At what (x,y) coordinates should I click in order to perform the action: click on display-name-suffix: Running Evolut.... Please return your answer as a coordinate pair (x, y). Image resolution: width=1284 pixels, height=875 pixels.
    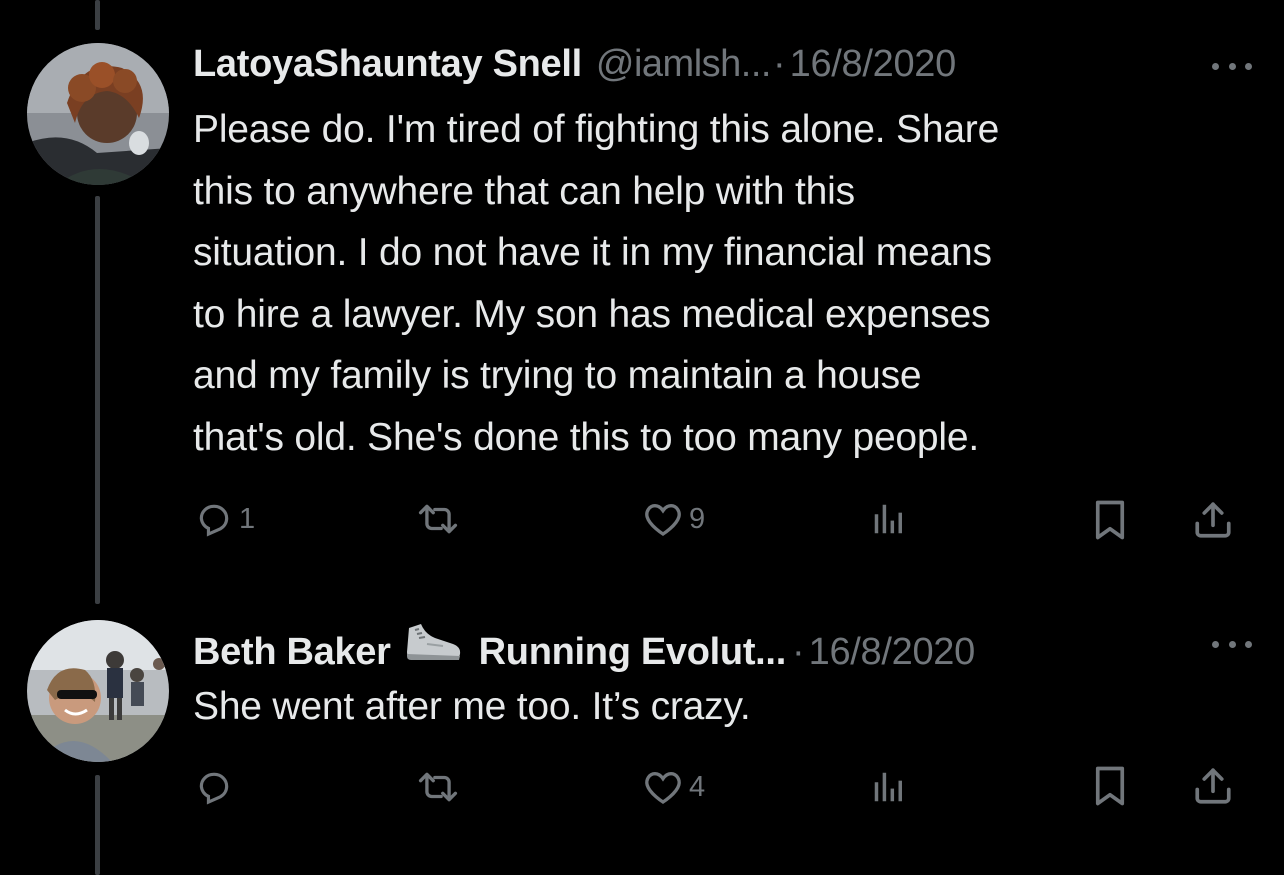
    Looking at the image, I should click on (633, 652).